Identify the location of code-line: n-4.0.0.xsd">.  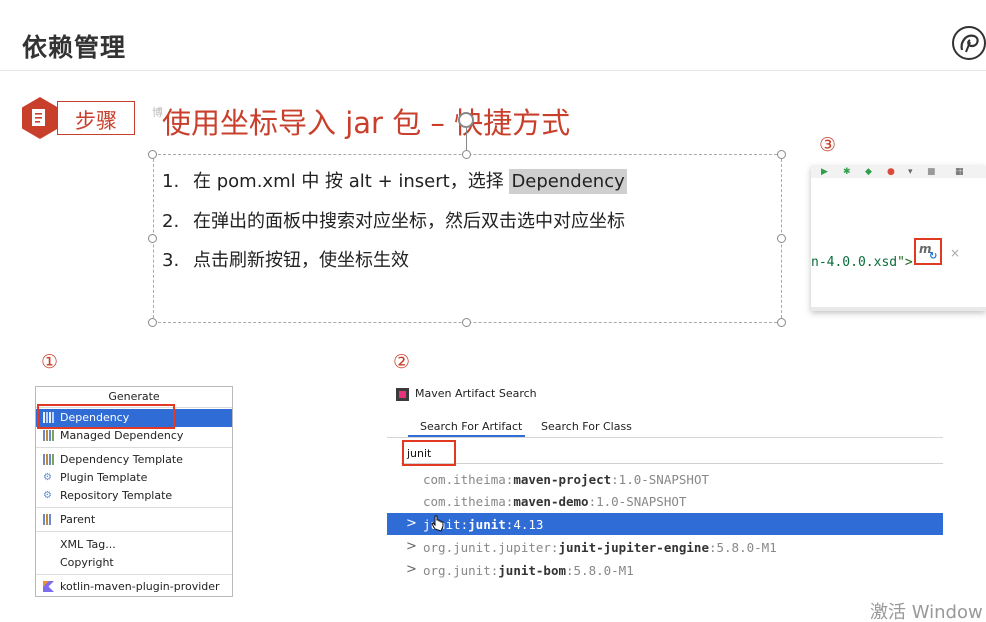
(862, 262).